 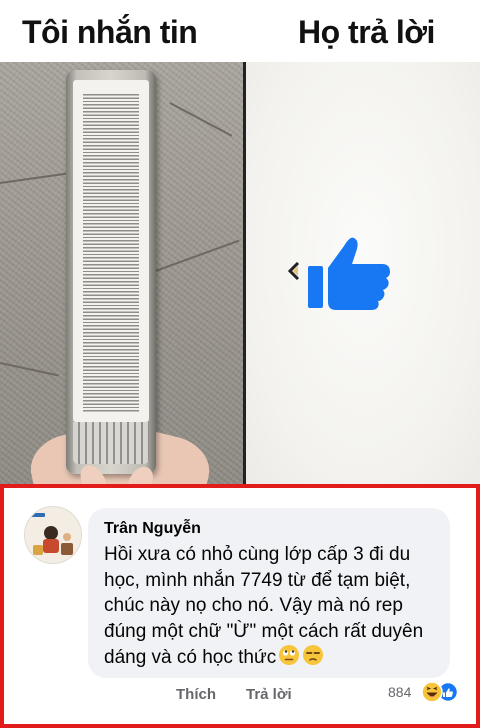 I want to click on face-with-rolling-eyes-icon, so click(x=289, y=659).